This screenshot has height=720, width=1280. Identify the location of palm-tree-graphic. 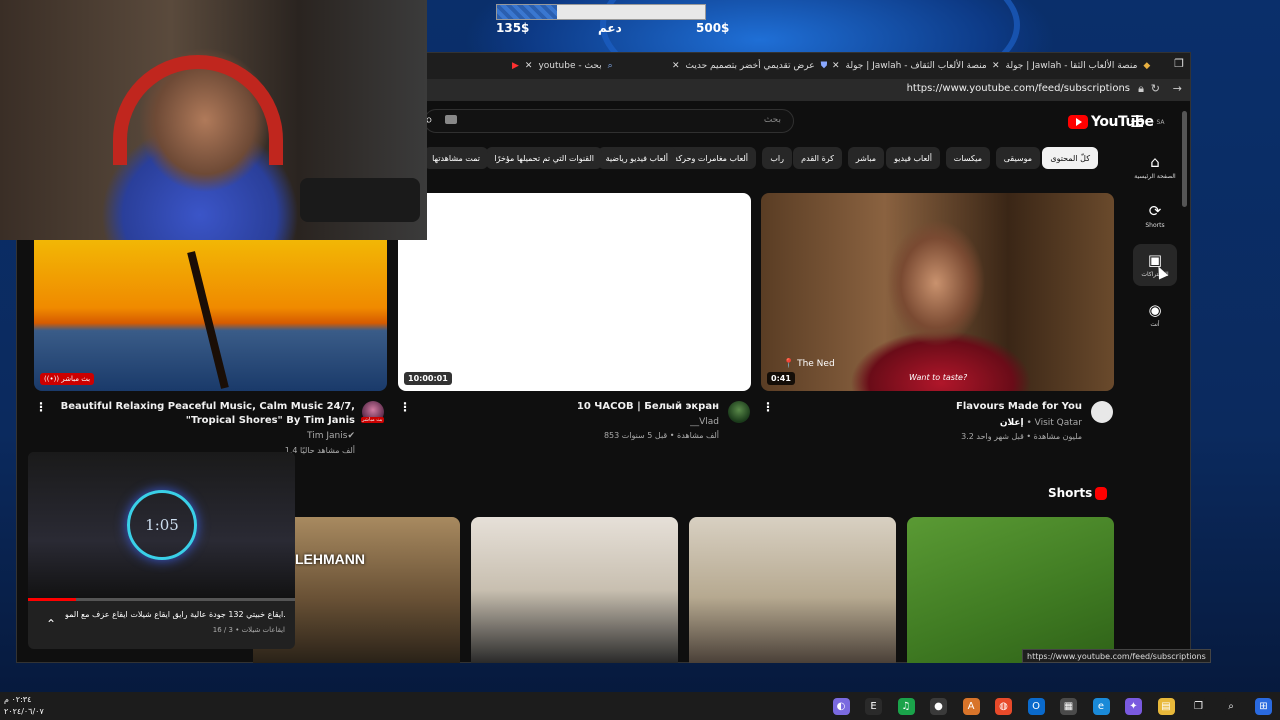
(208, 320).